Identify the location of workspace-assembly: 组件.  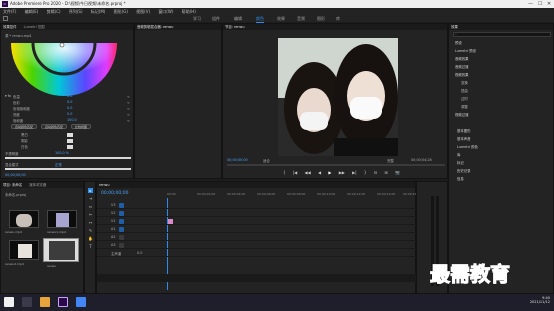
(216, 18).